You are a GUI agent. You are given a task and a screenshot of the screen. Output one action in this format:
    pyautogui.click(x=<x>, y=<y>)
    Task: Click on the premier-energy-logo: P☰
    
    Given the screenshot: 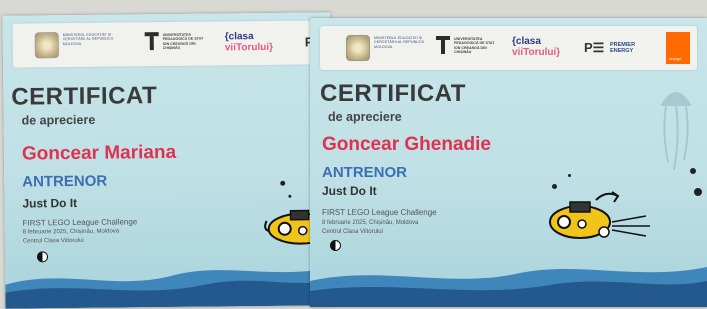 What is the action you would take?
    pyautogui.click(x=594, y=47)
    